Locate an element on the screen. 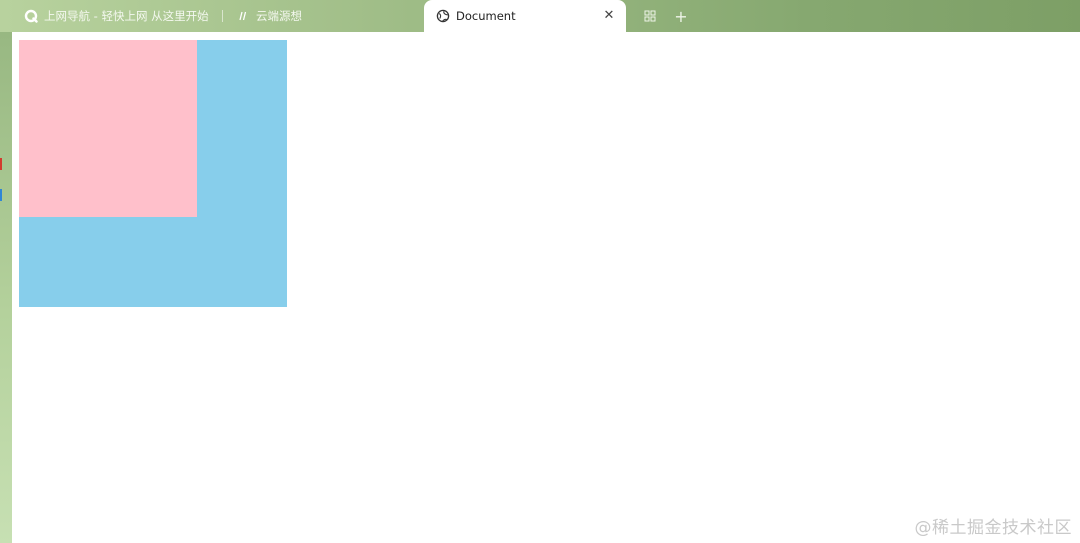 Image resolution: width=1080 pixels, height=543 pixels. site-icon is located at coordinates (243, 16).